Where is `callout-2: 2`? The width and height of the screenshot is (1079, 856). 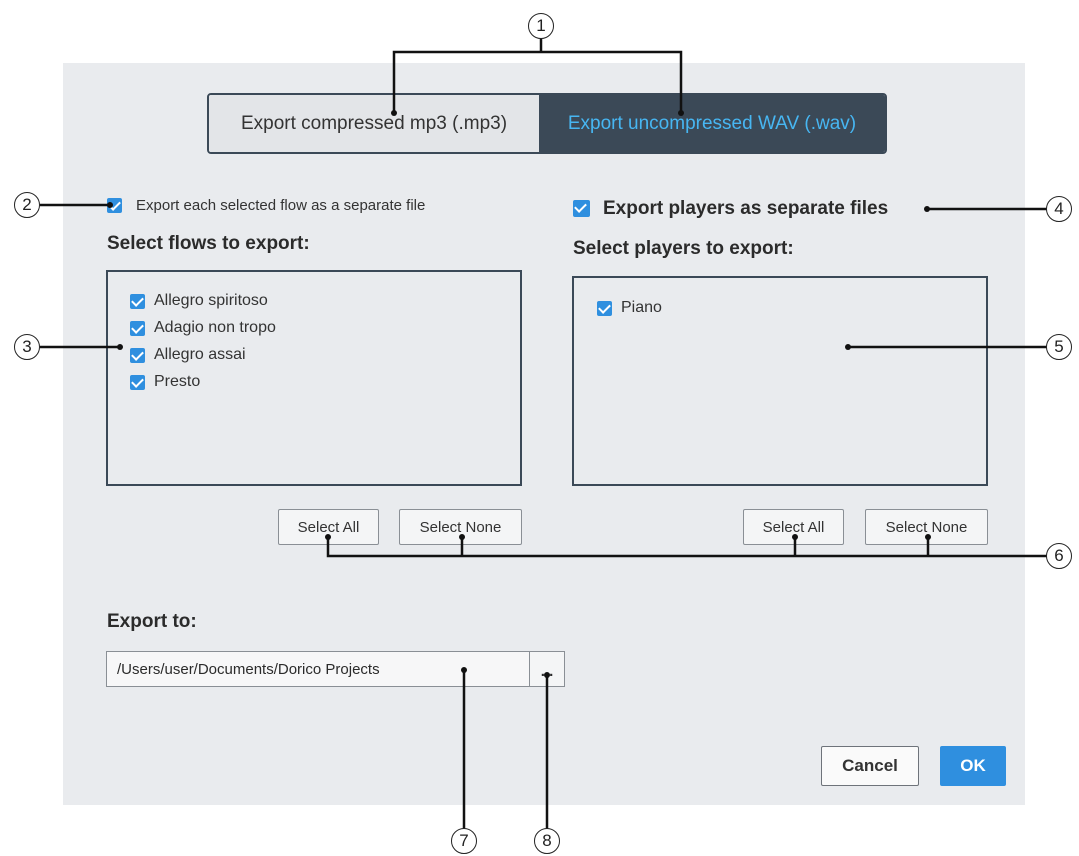
callout-2: 2 is located at coordinates (27, 205).